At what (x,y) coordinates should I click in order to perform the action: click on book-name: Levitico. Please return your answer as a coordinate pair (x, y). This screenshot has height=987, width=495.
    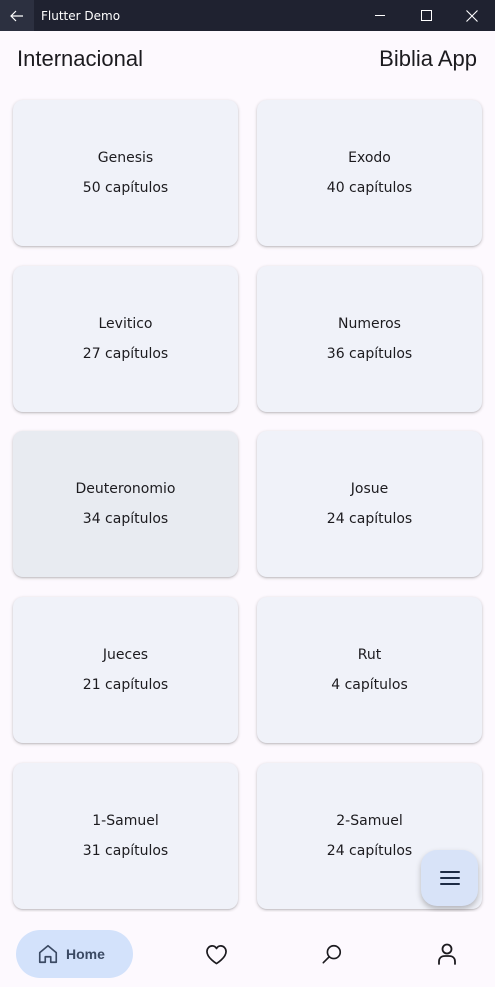
    Looking at the image, I should click on (125, 324).